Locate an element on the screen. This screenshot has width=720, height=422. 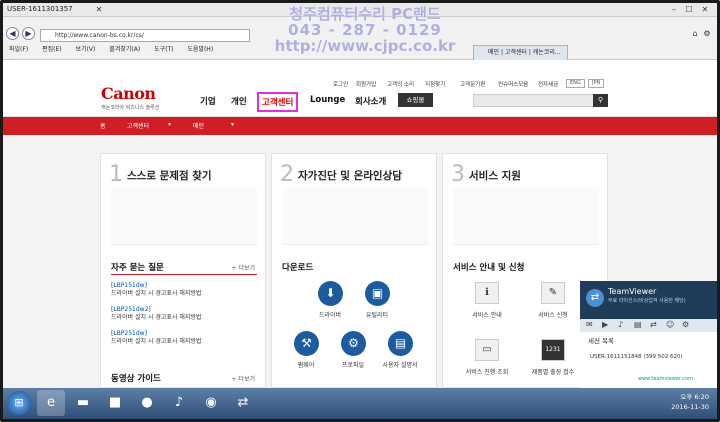
profile-icon: ⚙ is located at coordinates (353, 343).